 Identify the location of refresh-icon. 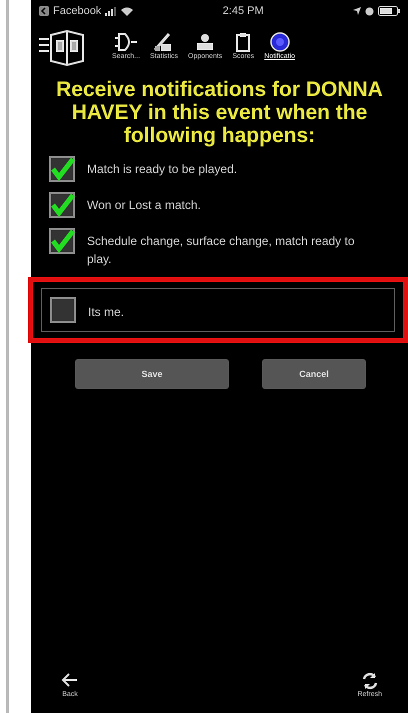
(369, 681).